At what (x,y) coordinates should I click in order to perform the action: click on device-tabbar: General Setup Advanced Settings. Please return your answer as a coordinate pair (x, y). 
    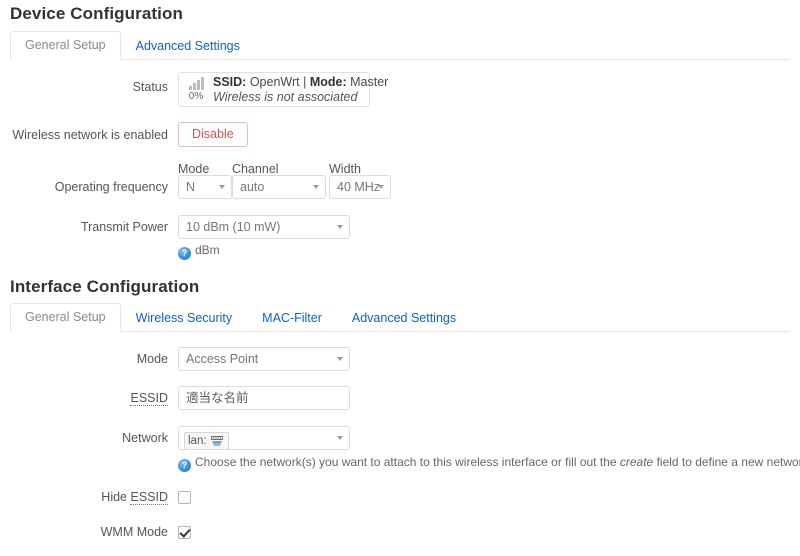
    Looking at the image, I should click on (400, 45).